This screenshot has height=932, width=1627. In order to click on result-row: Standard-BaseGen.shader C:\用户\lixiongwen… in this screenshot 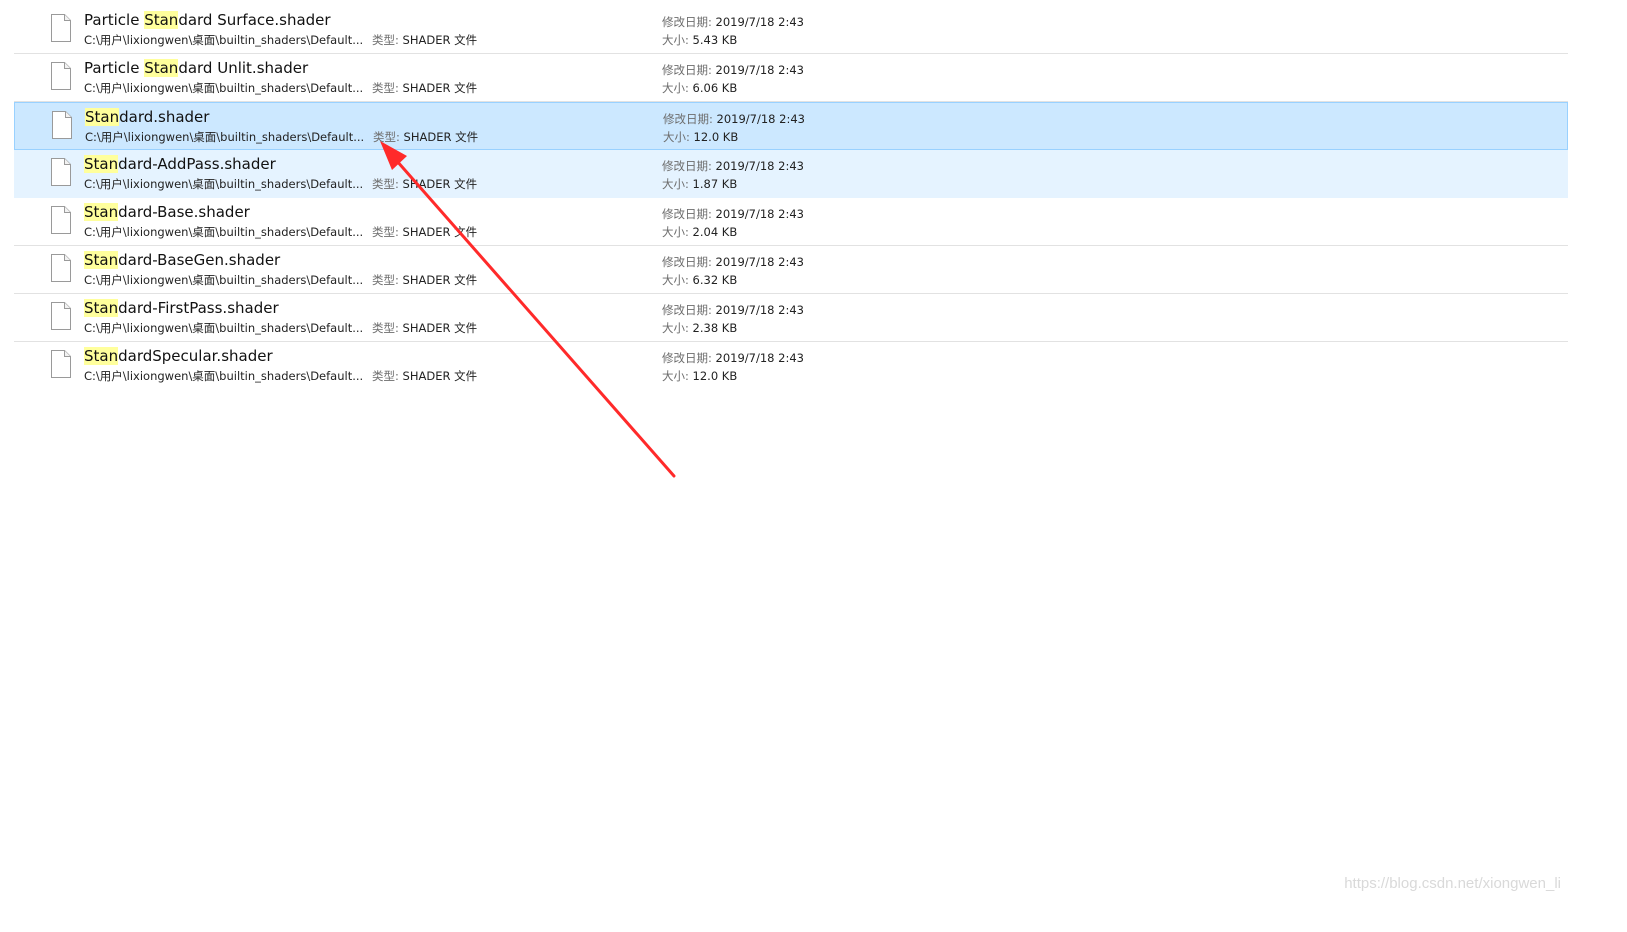, I will do `click(791, 270)`.